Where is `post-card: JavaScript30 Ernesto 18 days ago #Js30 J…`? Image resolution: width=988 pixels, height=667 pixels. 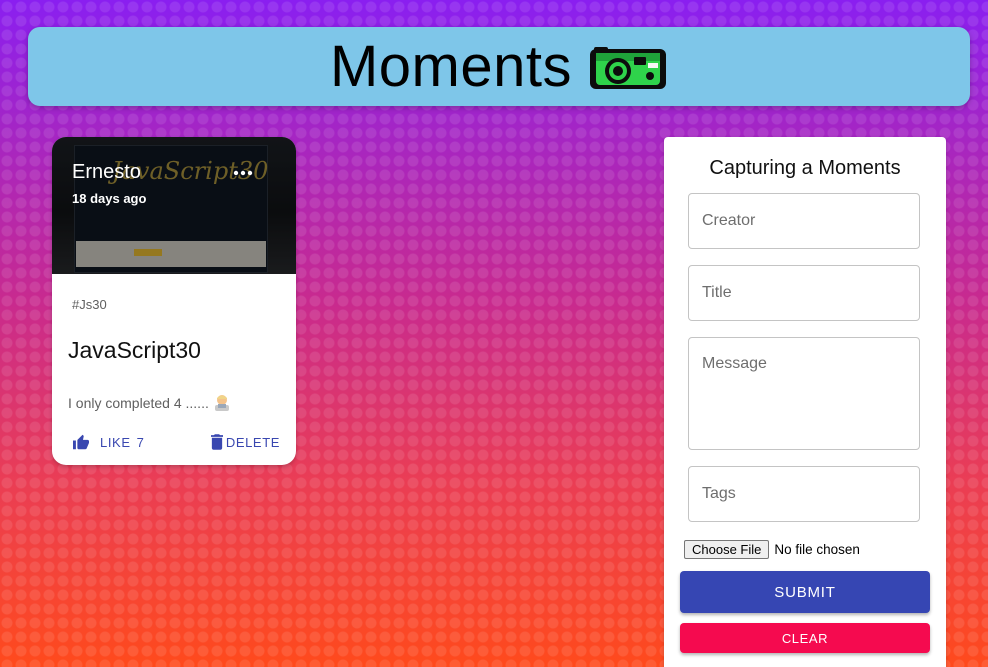 post-card: JavaScript30 Ernesto 18 days ago #Js30 J… is located at coordinates (174, 301).